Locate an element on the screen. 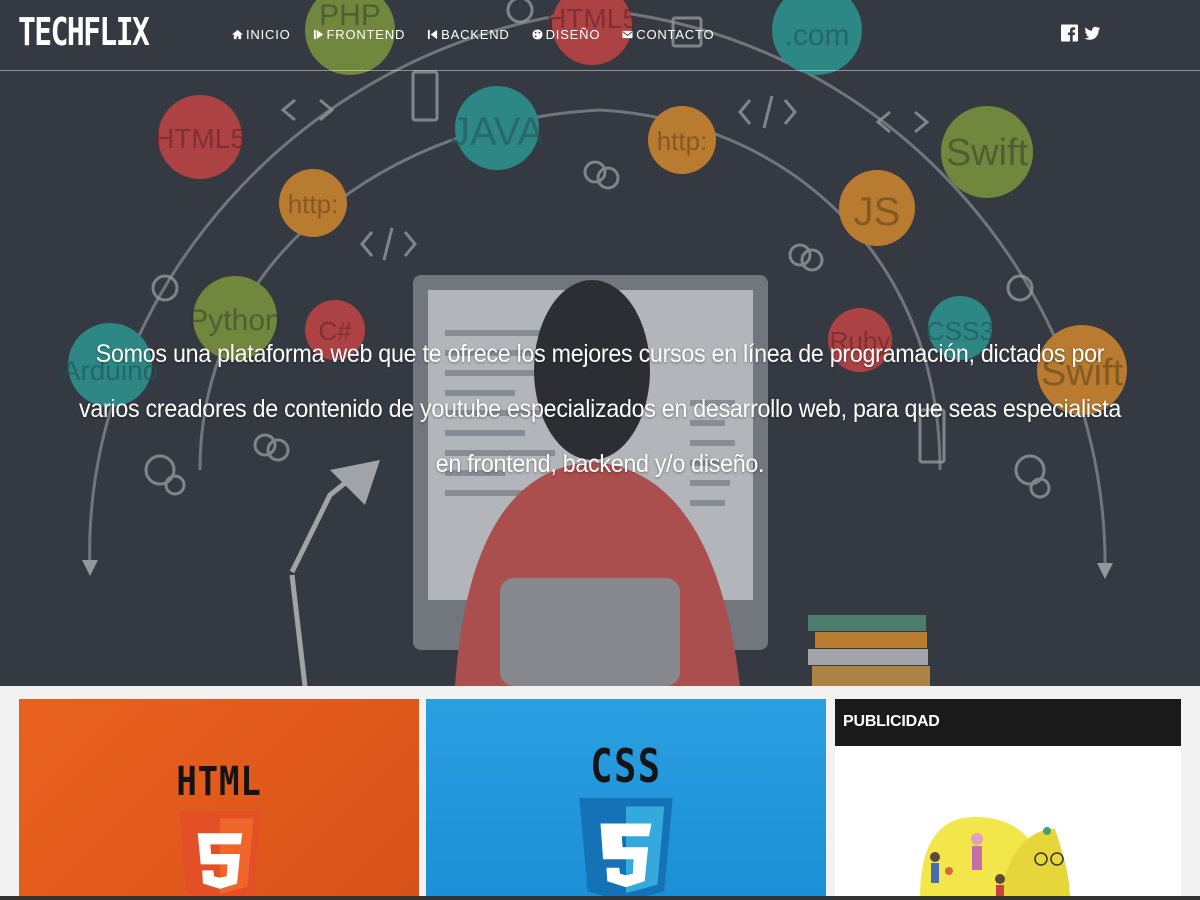 The height and width of the screenshot is (900, 1200). ad-banner-image is located at coordinates (995, 854).